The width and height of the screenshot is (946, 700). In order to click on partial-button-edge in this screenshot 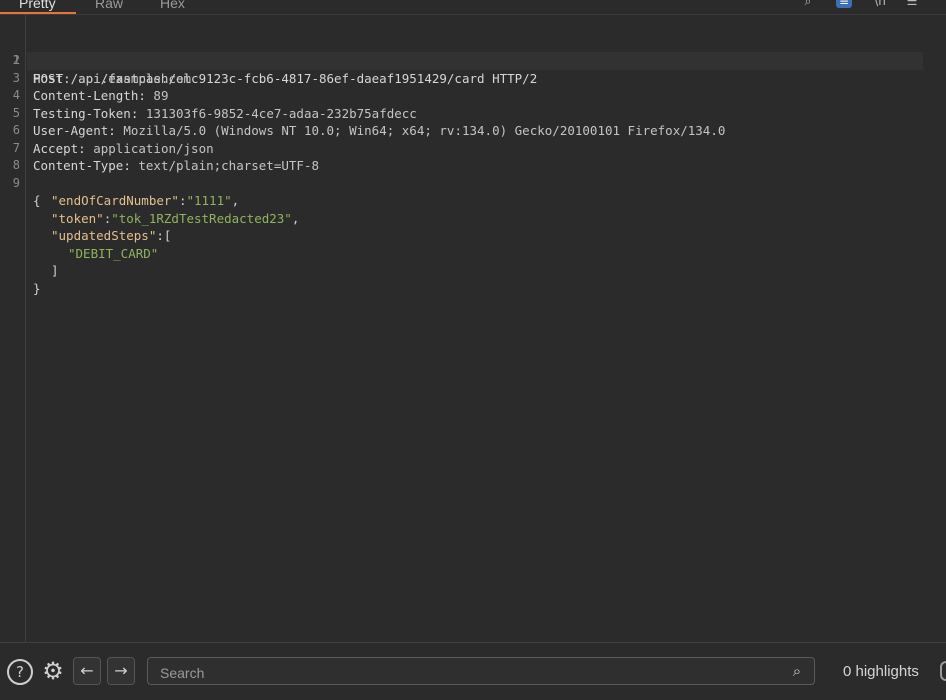, I will do `click(943, 671)`.